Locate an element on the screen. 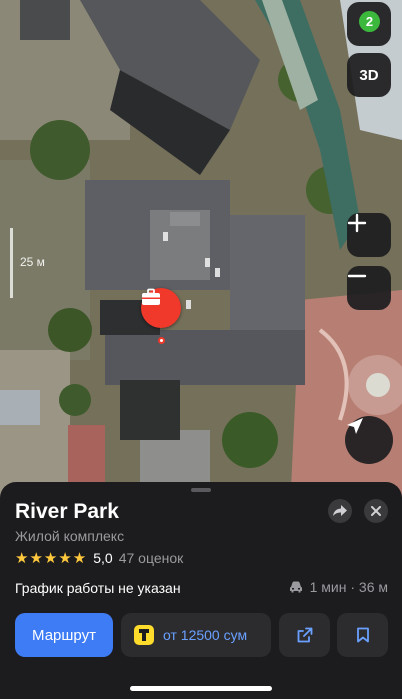 The width and height of the screenshot is (402, 699). my-location-button is located at coordinates (369, 440).